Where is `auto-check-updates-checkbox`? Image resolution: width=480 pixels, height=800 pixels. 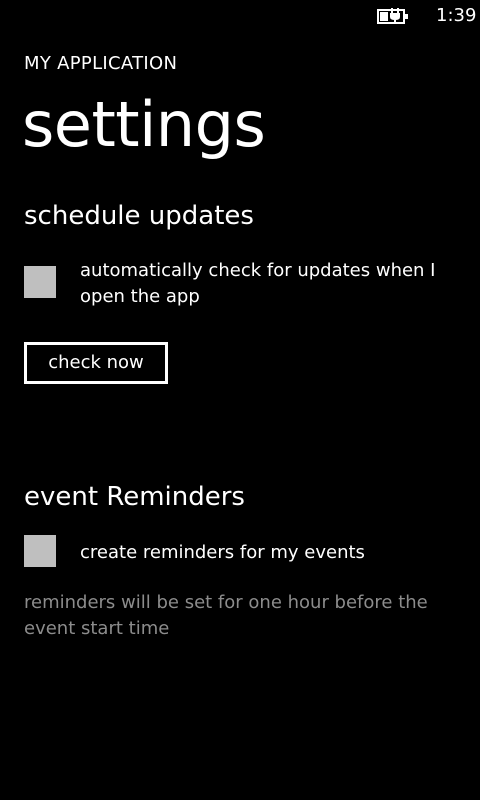
auto-check-updates-checkbox is located at coordinates (40, 282).